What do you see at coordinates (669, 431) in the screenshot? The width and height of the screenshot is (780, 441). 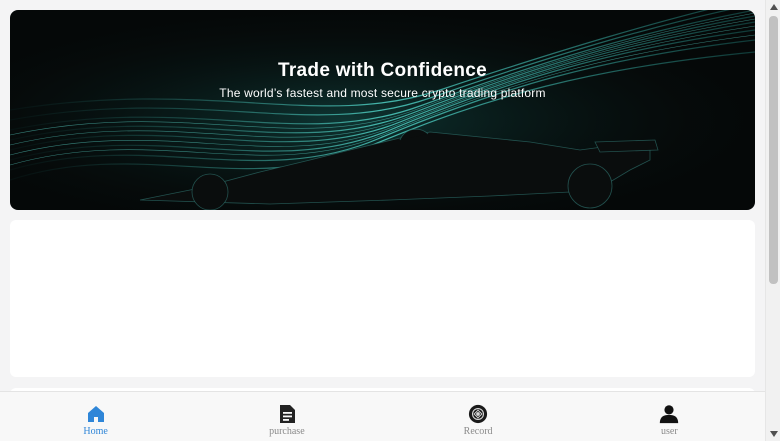 I see `tab-user-label: user` at bounding box center [669, 431].